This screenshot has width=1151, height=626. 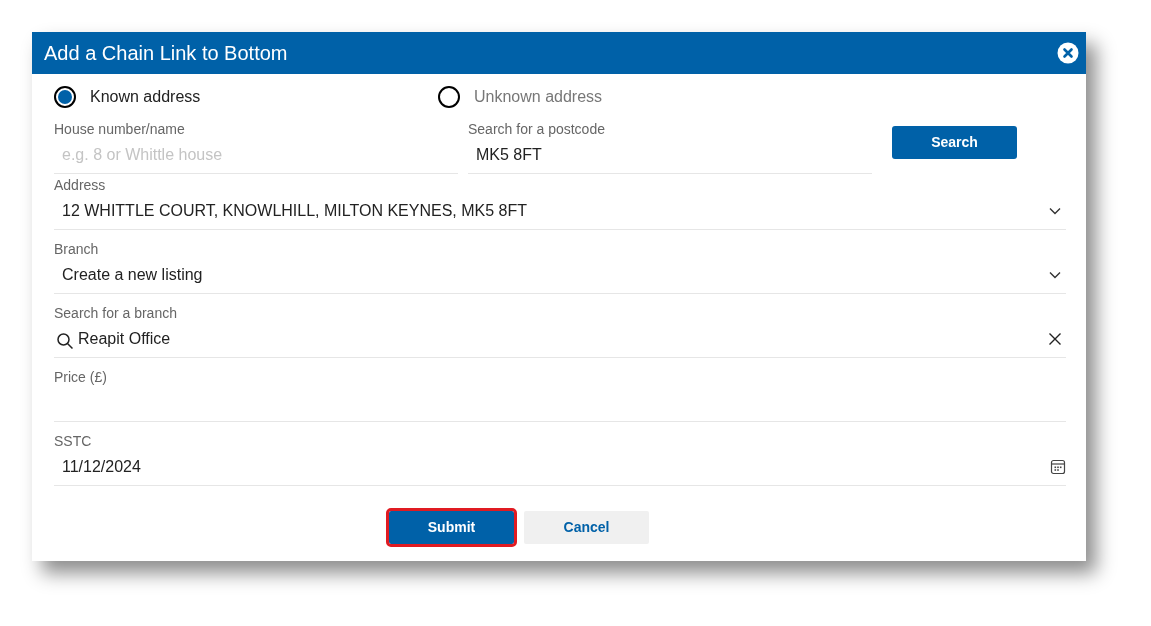 What do you see at coordinates (954, 142) in the screenshot?
I see `search-button: Search` at bounding box center [954, 142].